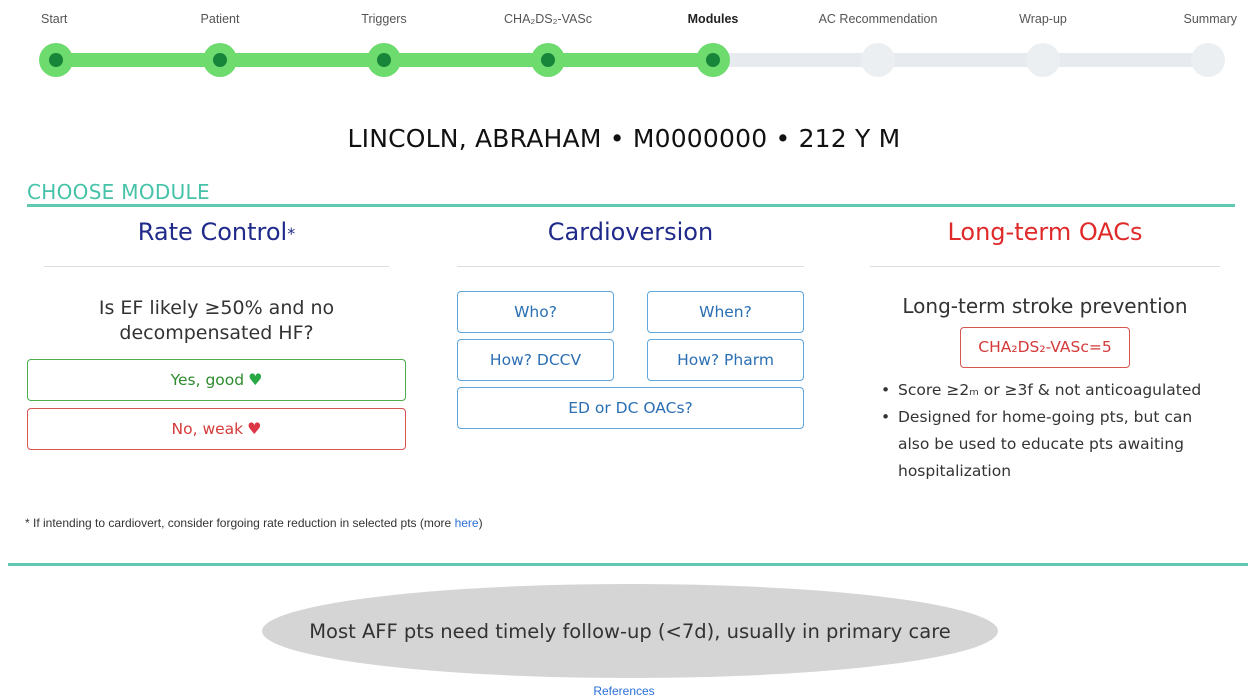 This screenshot has width=1248, height=699. Describe the element at coordinates (1046, 390) in the screenshot. I see `oac-criteria-item: Score ≥2ₘ or ≥3f & not anticoagulated` at that location.